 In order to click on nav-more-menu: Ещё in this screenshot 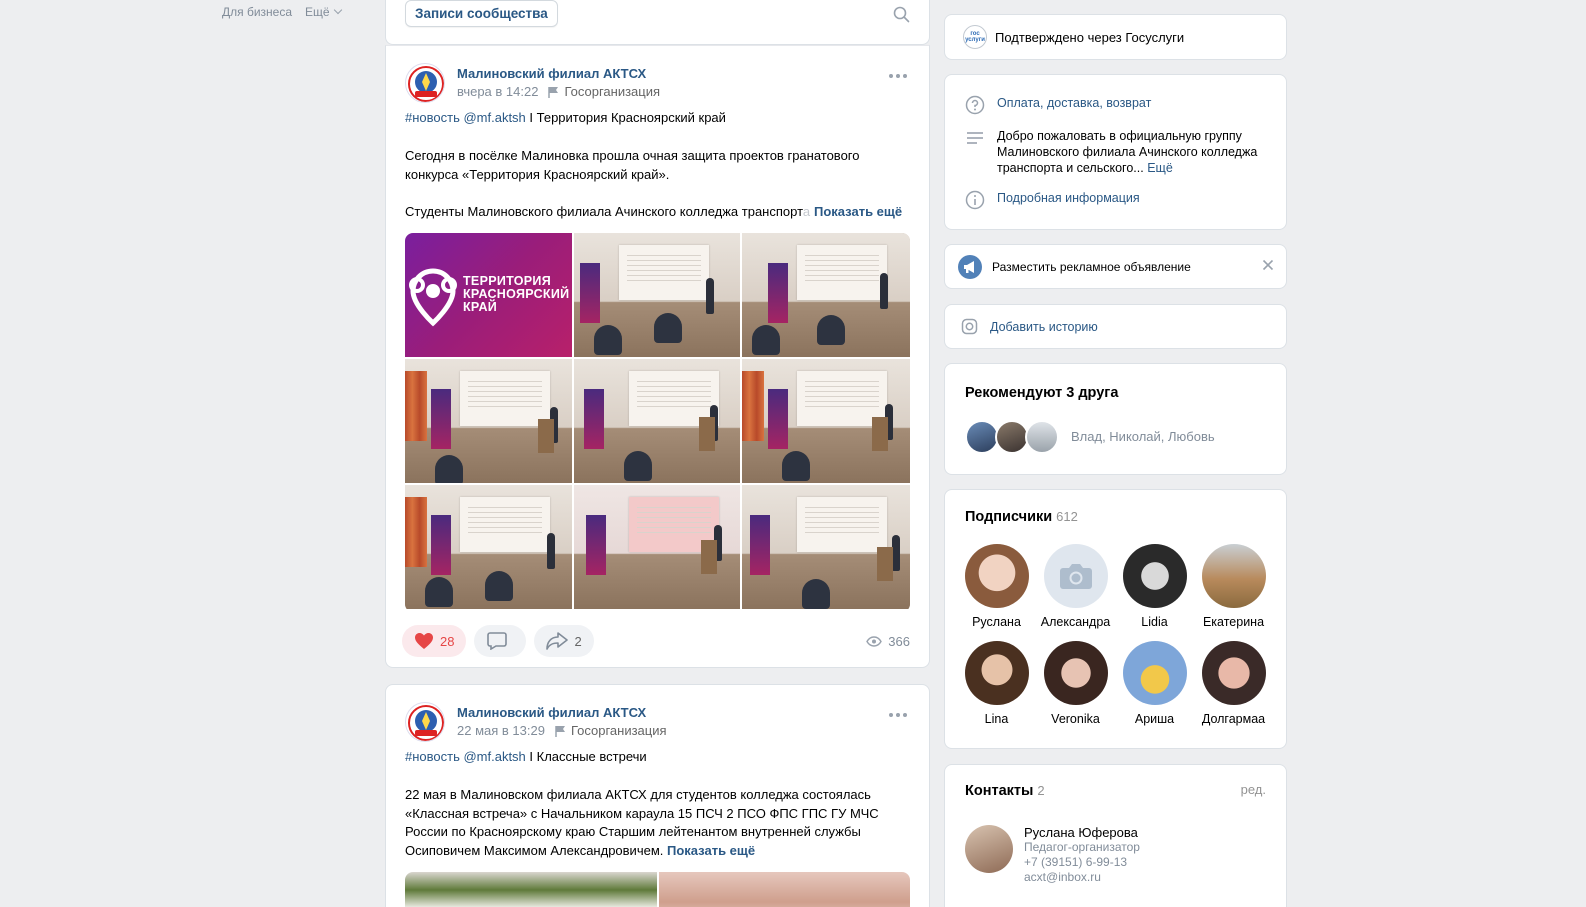, I will do `click(323, 12)`.